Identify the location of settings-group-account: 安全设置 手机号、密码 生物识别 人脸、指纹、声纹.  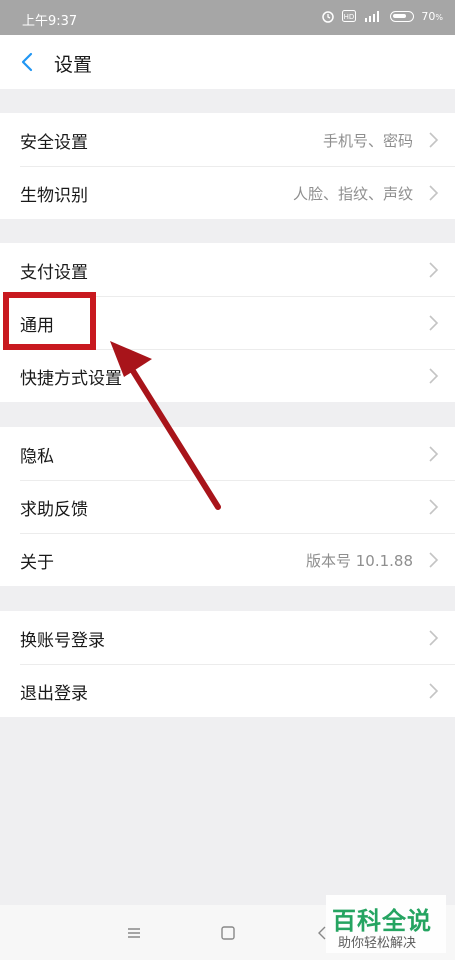
(227, 166).